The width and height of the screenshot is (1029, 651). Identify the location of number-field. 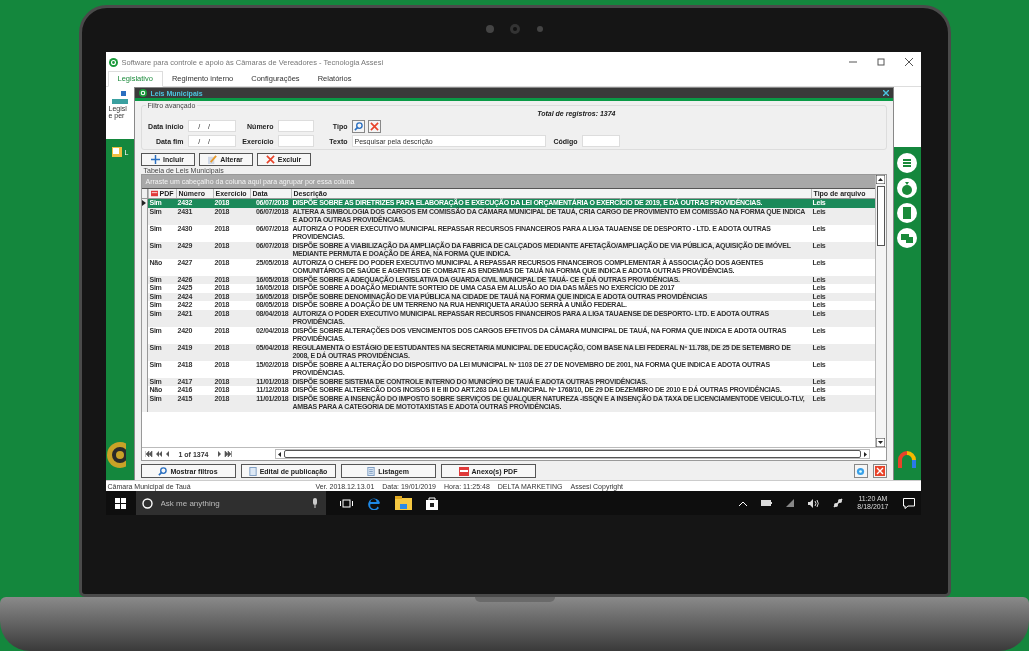
(295, 126).